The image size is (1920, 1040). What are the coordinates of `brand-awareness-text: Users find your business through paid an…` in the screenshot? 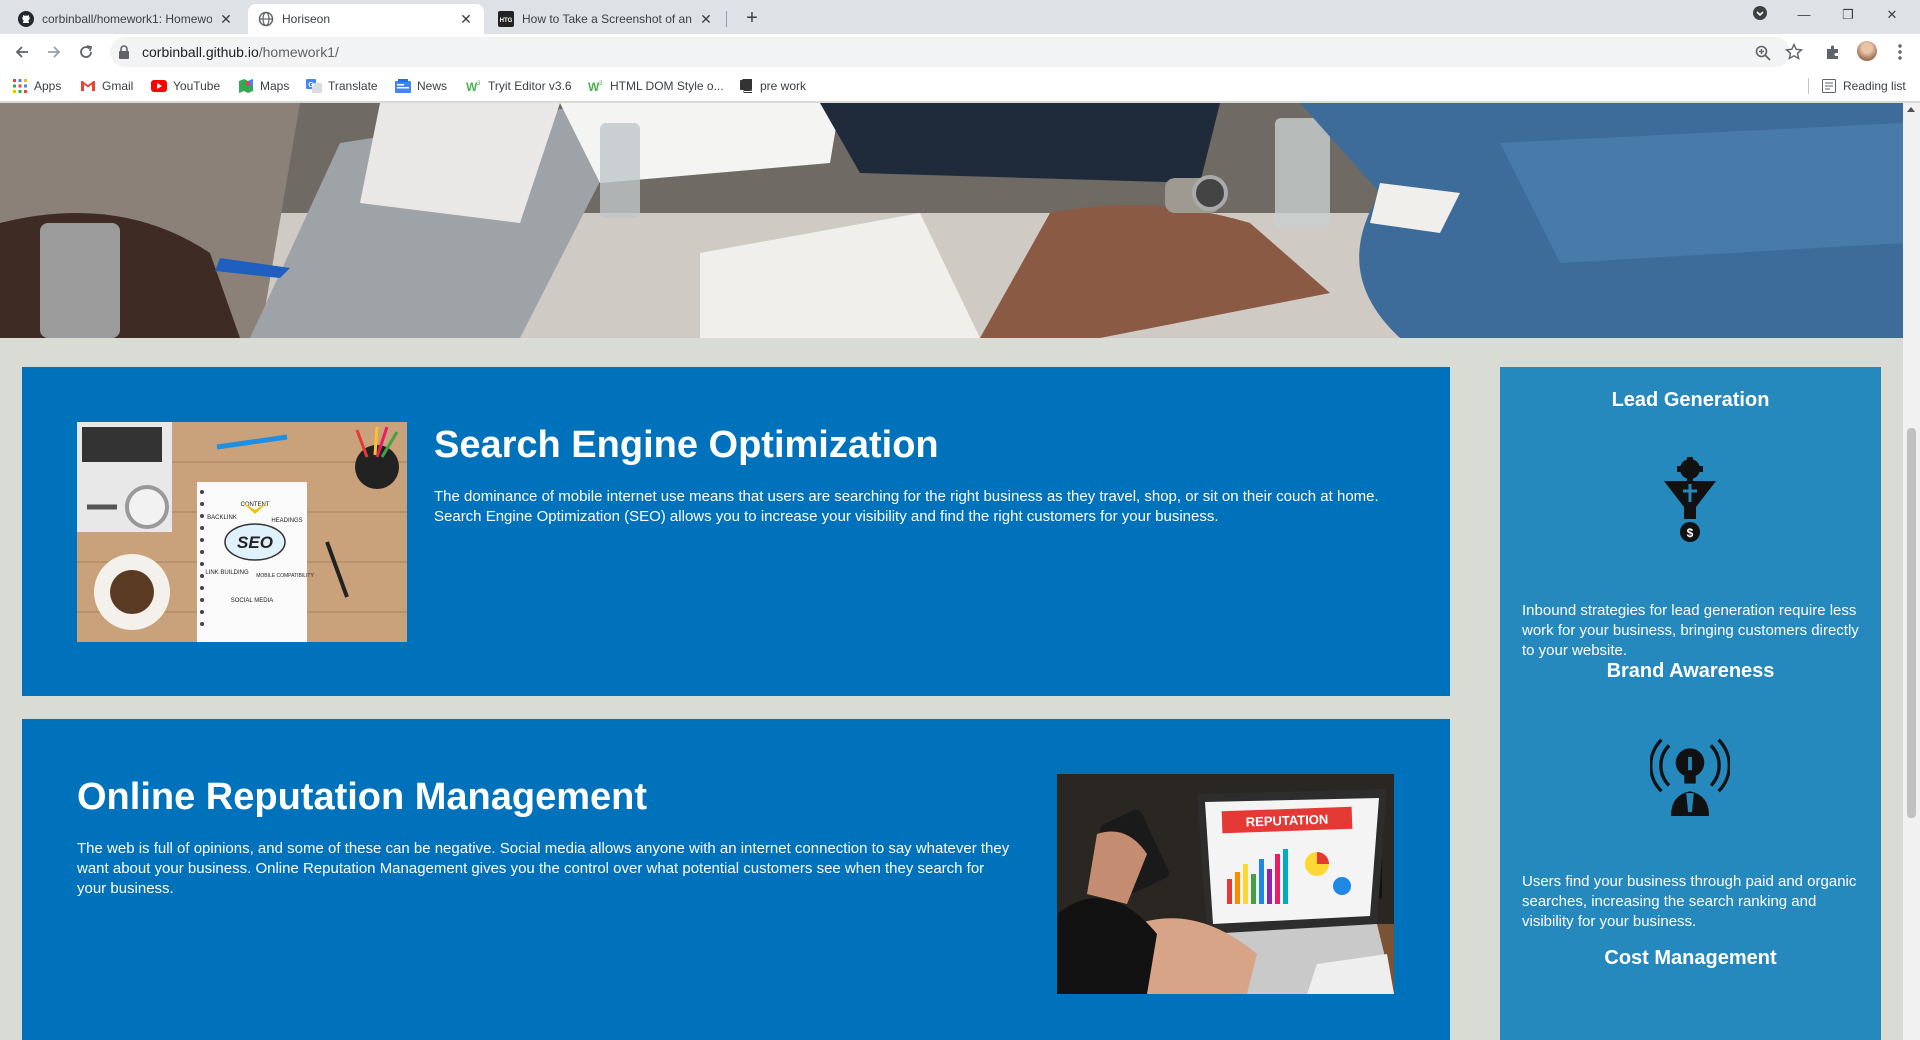 It's located at (1689, 901).